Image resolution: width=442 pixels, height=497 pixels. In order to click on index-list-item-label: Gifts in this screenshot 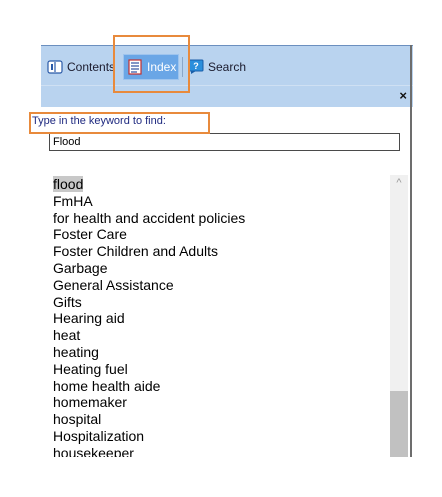, I will do `click(67, 301)`.